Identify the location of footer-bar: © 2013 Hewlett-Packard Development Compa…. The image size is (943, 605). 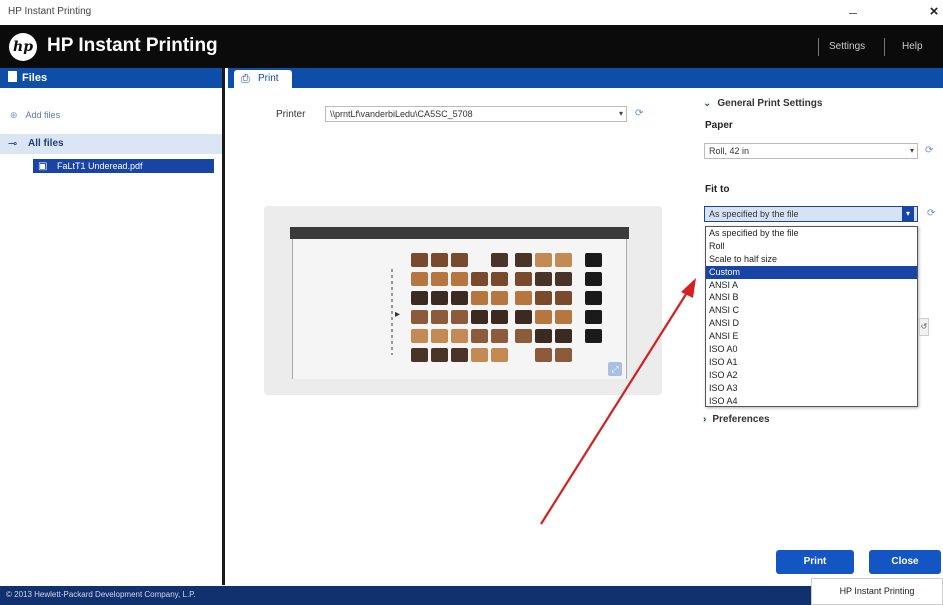
(471, 595).